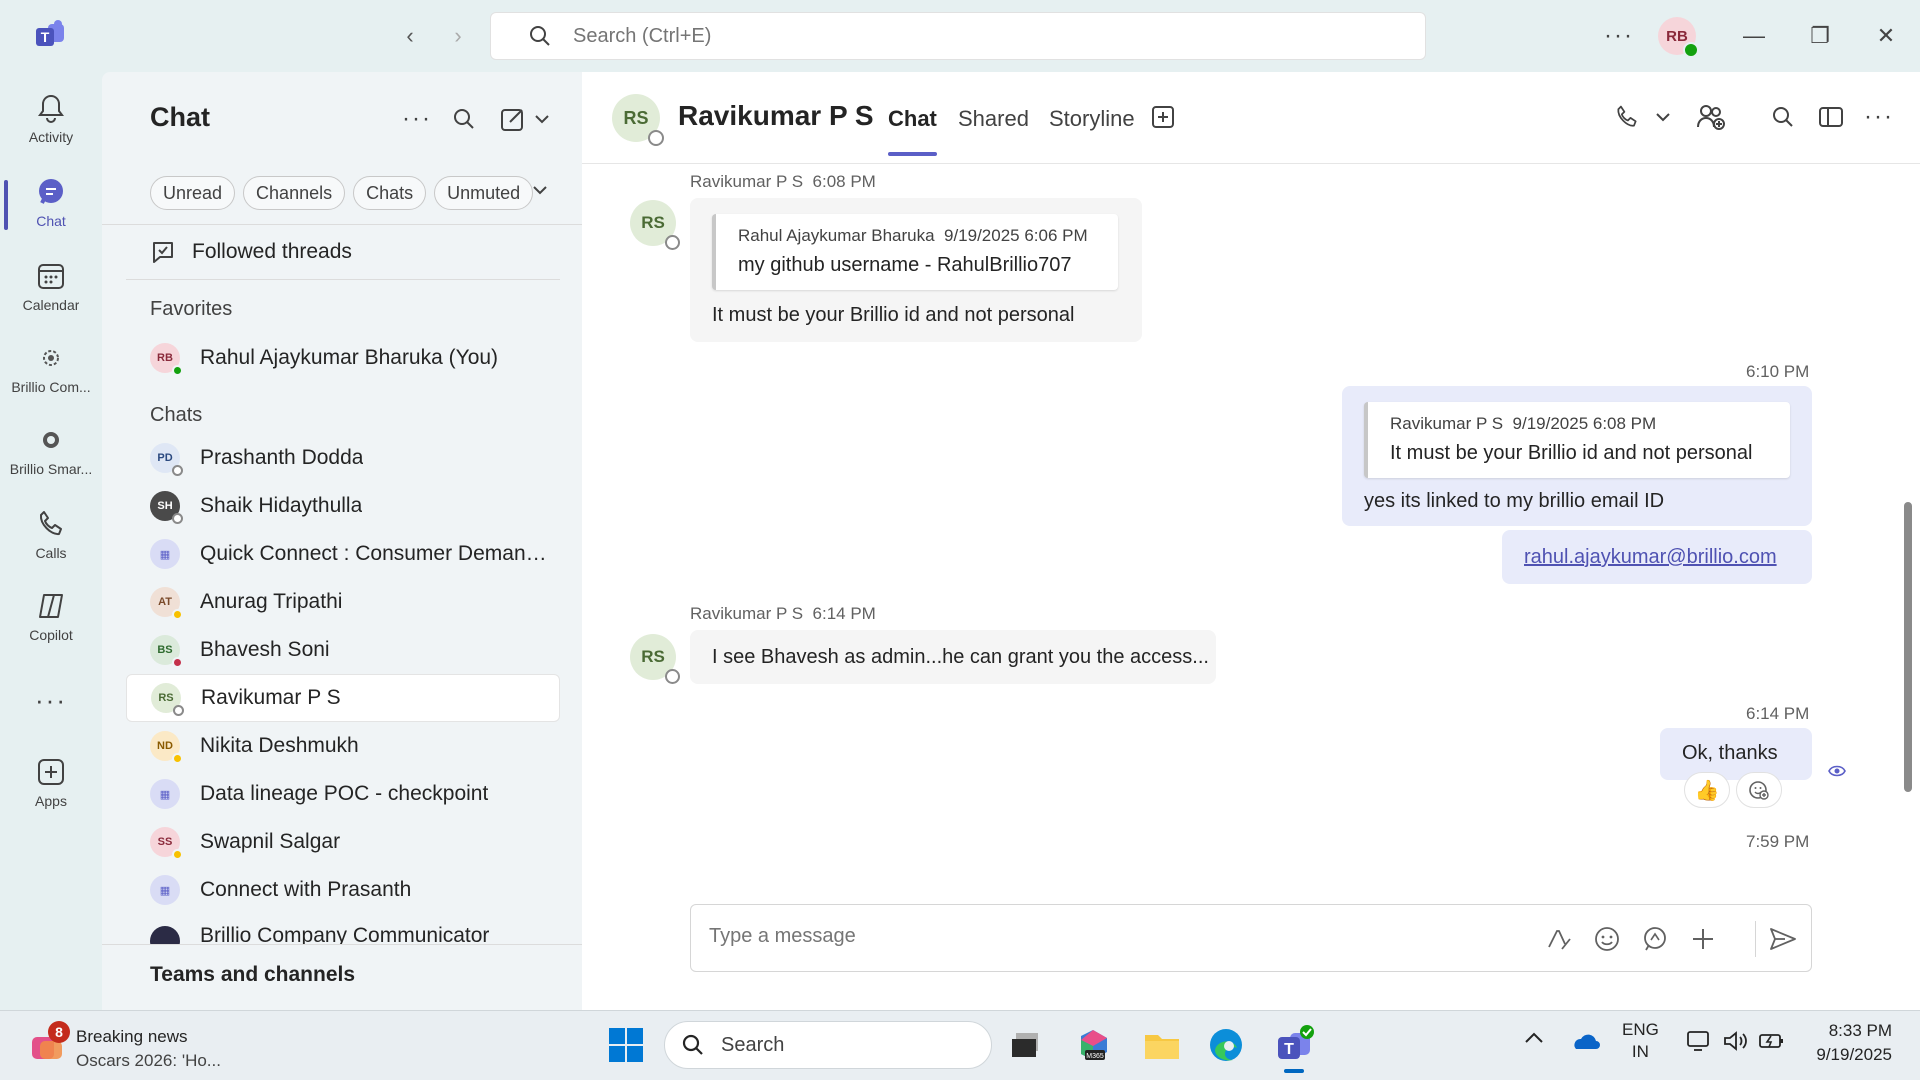 Image resolution: width=1920 pixels, height=1080 pixels. Describe the element at coordinates (1092, 119) in the screenshot. I see `tab-storyline: Storyline` at that location.